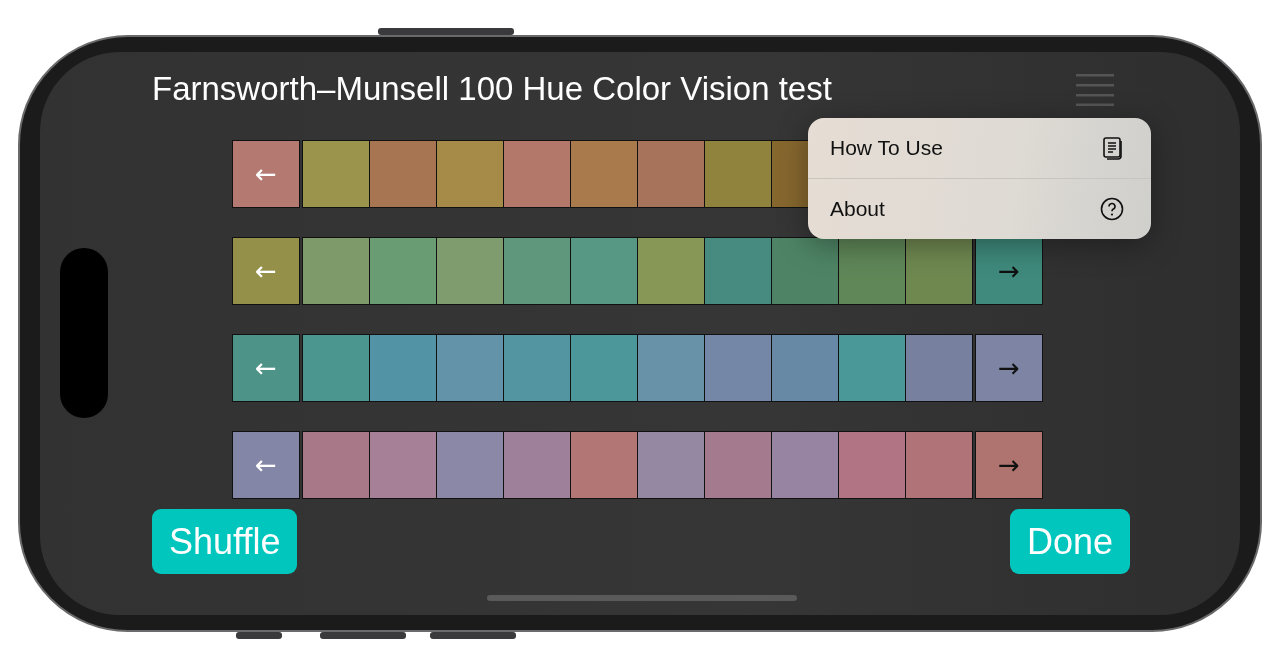 This screenshot has width=1280, height=670. I want to click on help-icon, so click(1112, 209).